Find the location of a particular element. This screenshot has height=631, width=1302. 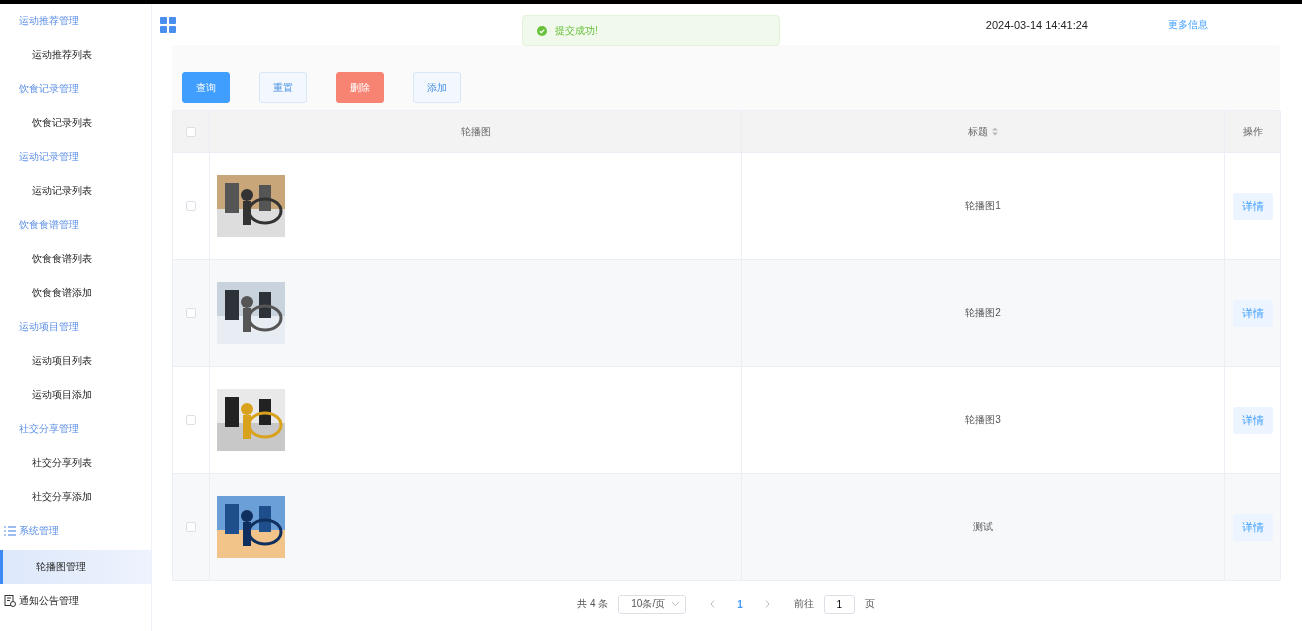

table-cell: 轮播图3 is located at coordinates (983, 419).